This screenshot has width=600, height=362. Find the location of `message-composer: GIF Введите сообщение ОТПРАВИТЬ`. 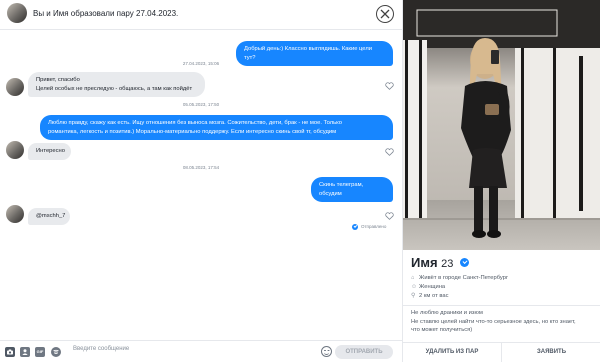

message-composer: GIF Введите сообщение ОТПРАВИТЬ is located at coordinates (201, 351).